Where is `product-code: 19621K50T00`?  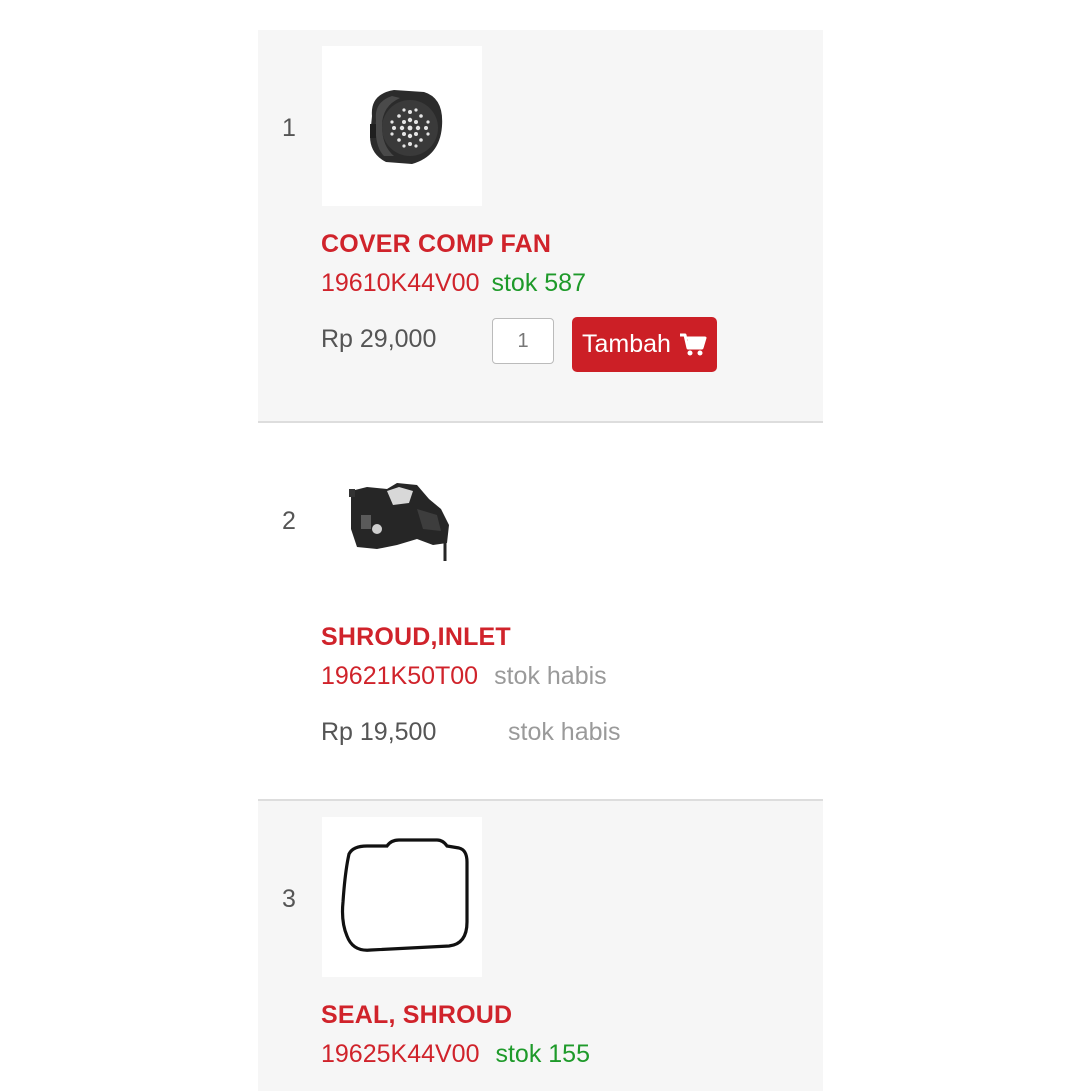
product-code: 19621K50T00 is located at coordinates (400, 676).